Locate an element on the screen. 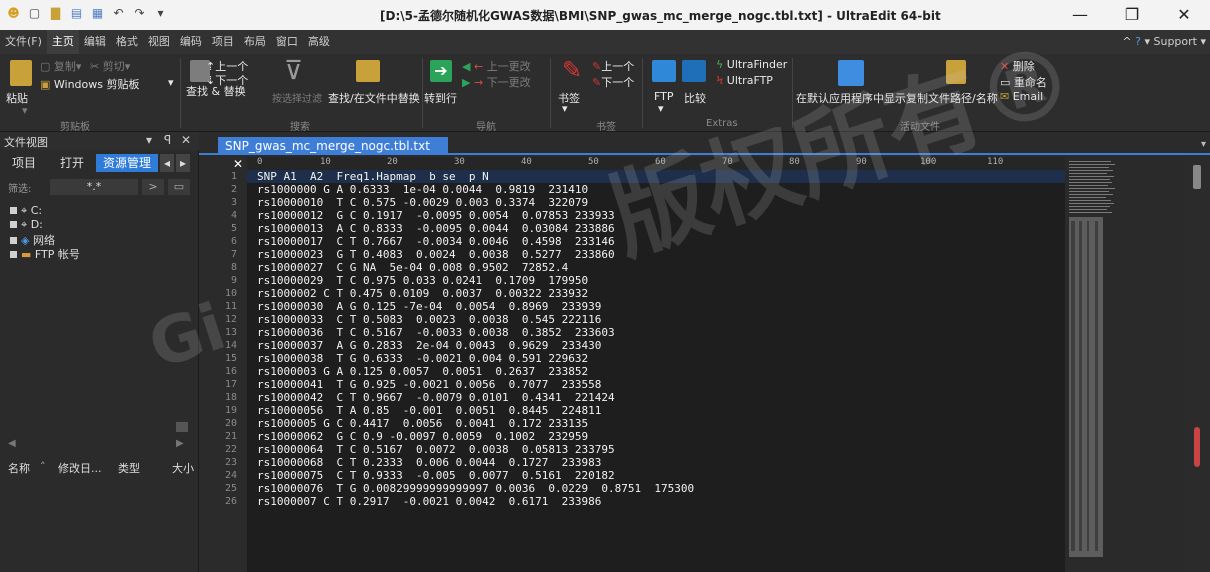 This screenshot has height=572, width=1210. close-panel-icon: ✕ is located at coordinates (186, 140).